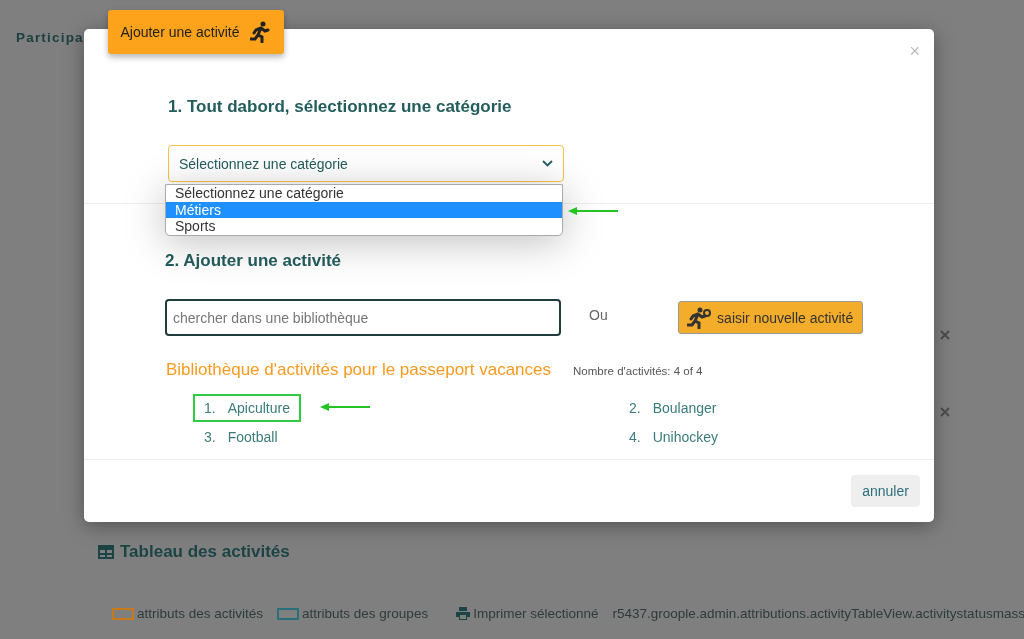 Image resolution: width=1024 pixels, height=639 pixels. What do you see at coordinates (106, 552) in the screenshot?
I see `table-icon` at bounding box center [106, 552].